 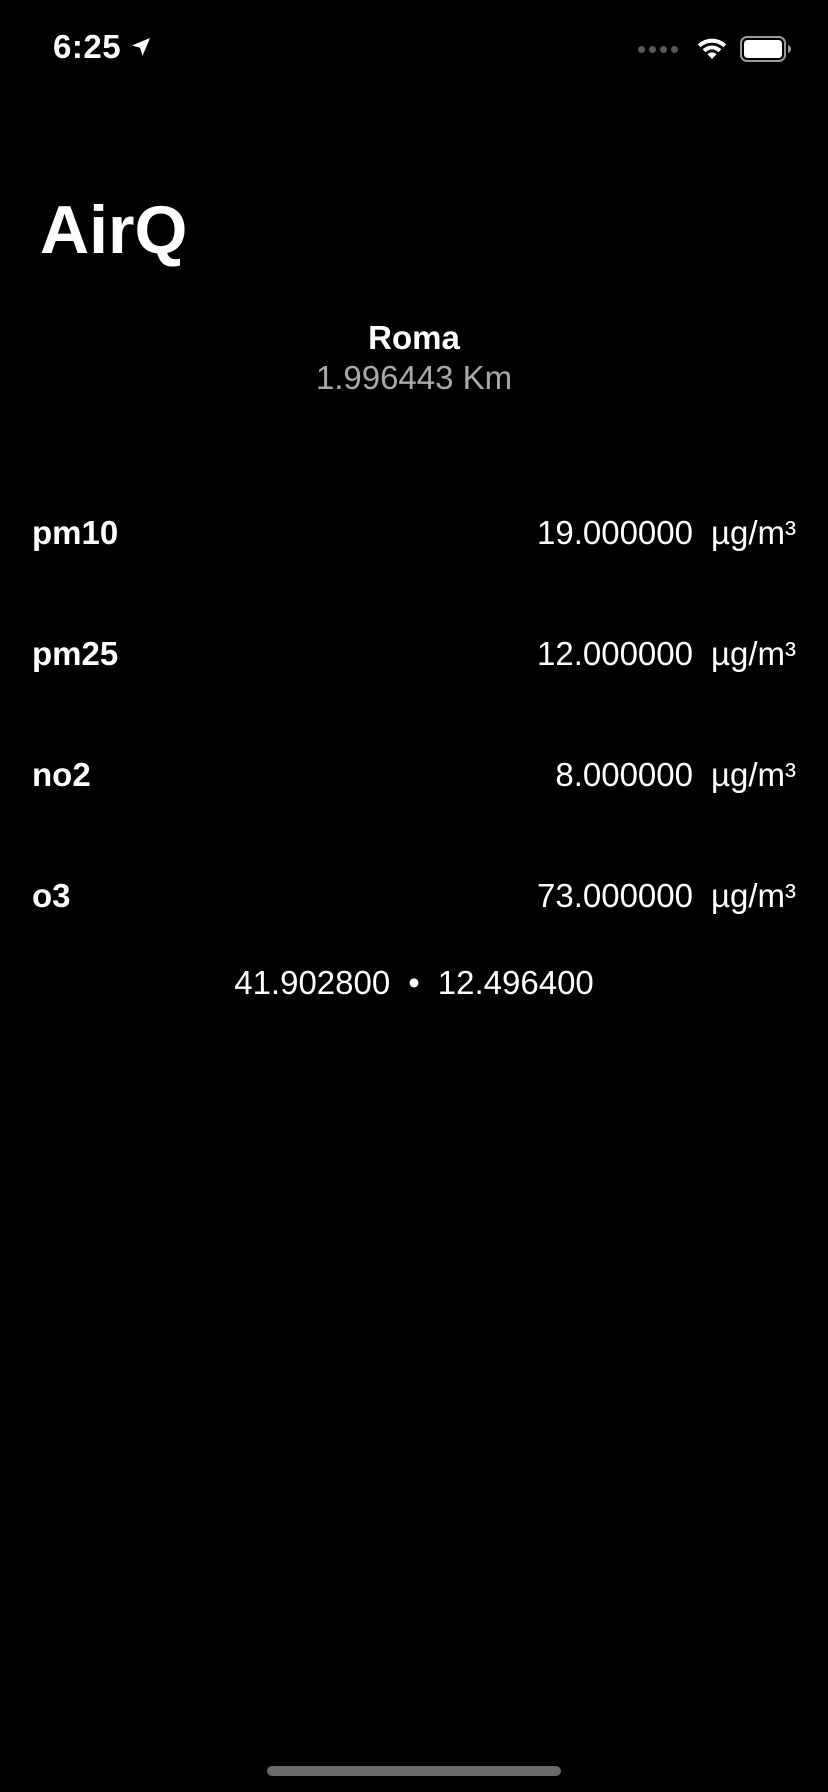 I want to click on station-header: Roma 1.996443 Km, so click(x=414, y=357).